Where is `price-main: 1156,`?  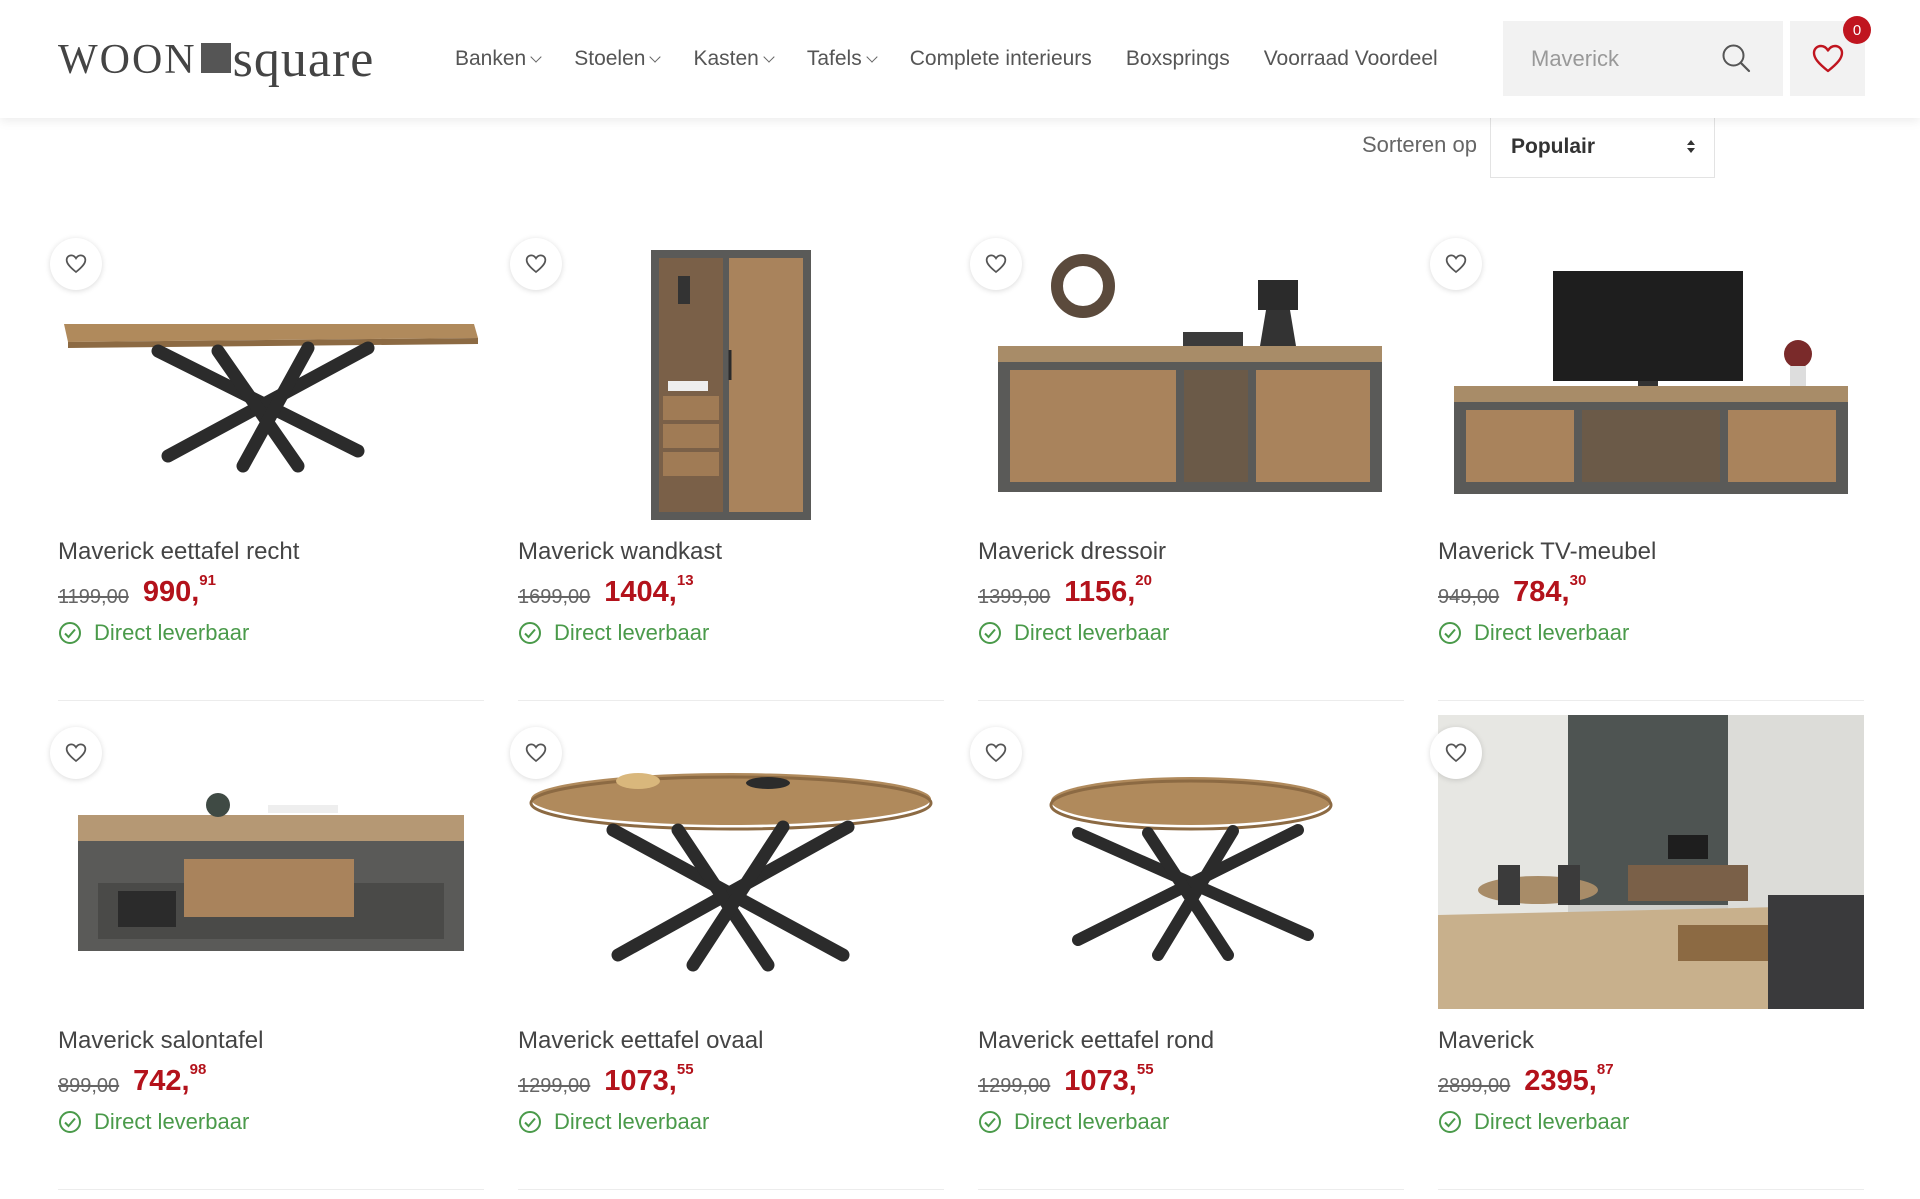
price-main: 1156, is located at coordinates (1100, 592).